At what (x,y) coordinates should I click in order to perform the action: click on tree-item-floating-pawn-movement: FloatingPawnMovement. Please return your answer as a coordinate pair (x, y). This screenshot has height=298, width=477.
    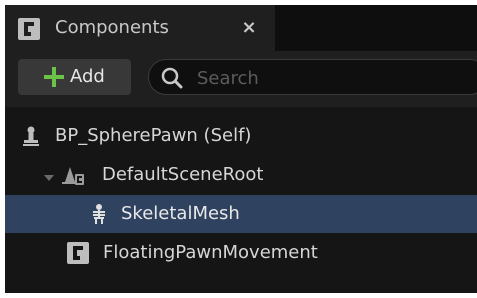
    Looking at the image, I should click on (241, 253).